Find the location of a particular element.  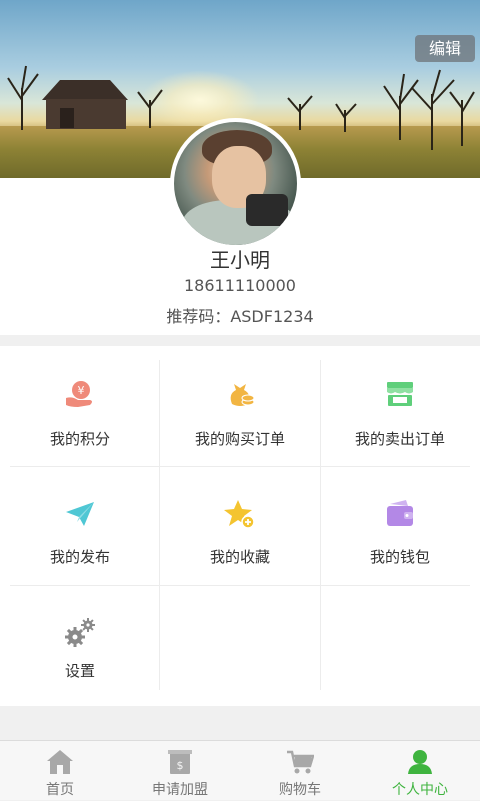

menu-item-wallet: 我的钱包 is located at coordinates (400, 525).